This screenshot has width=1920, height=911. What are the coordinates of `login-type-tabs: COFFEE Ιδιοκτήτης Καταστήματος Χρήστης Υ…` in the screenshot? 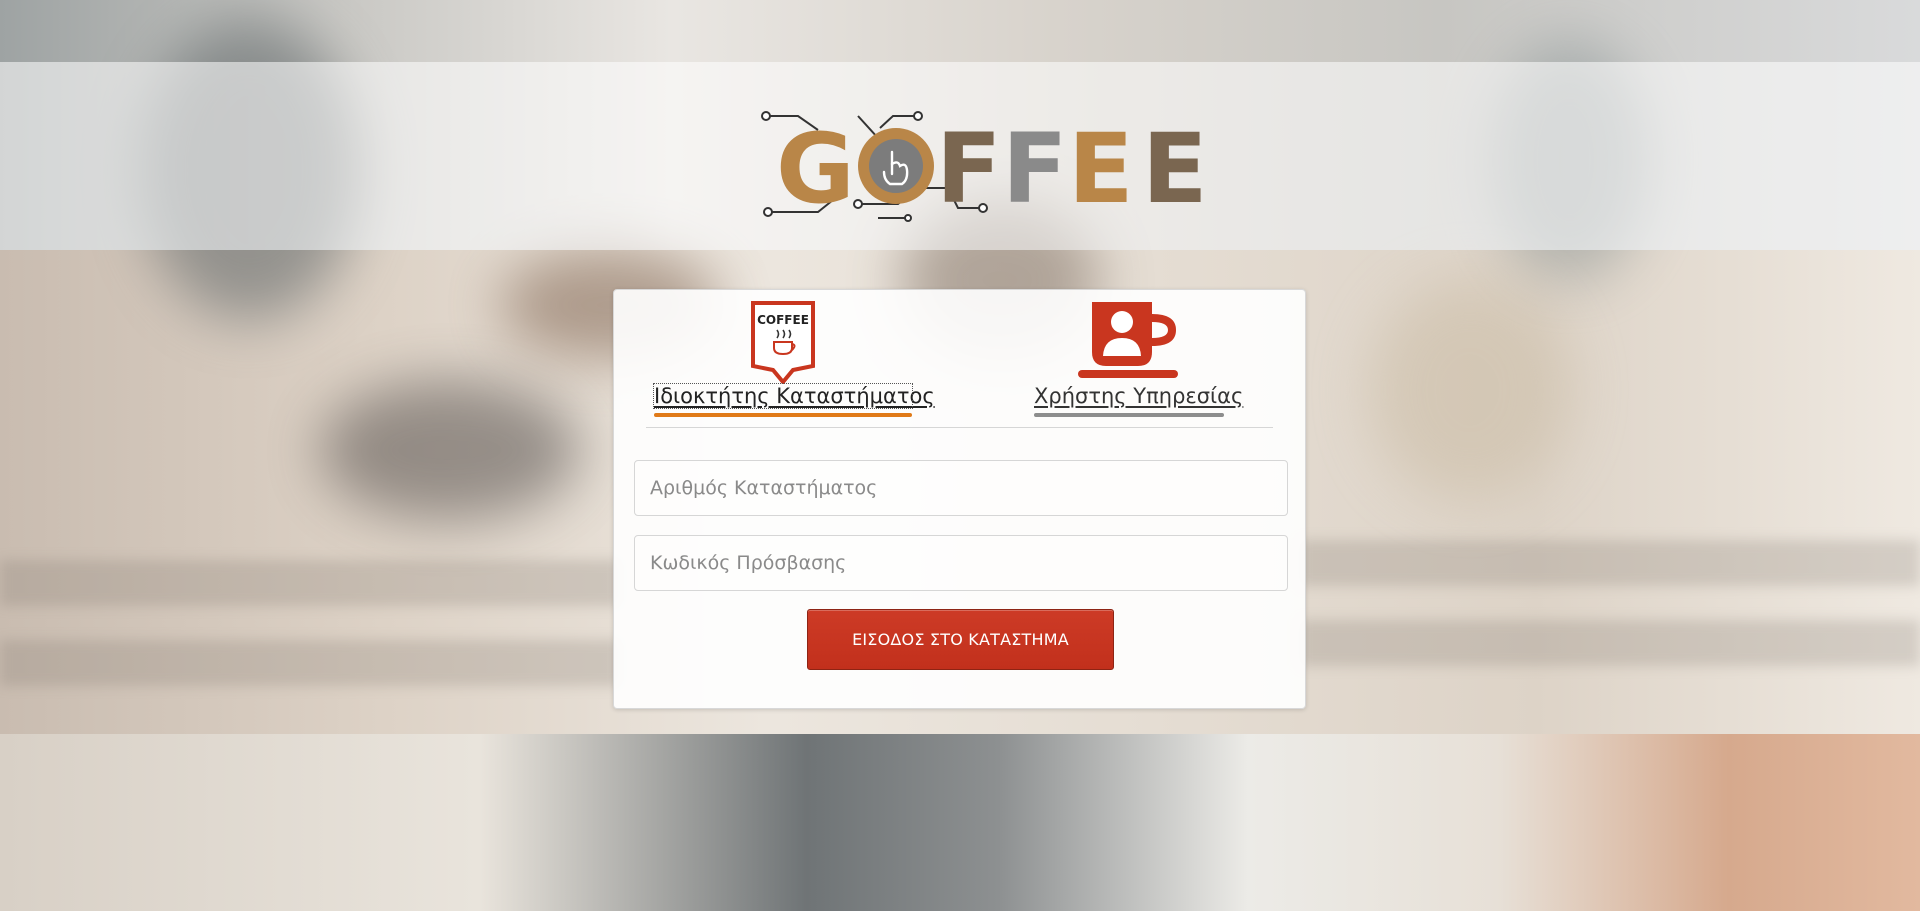 It's located at (959, 359).